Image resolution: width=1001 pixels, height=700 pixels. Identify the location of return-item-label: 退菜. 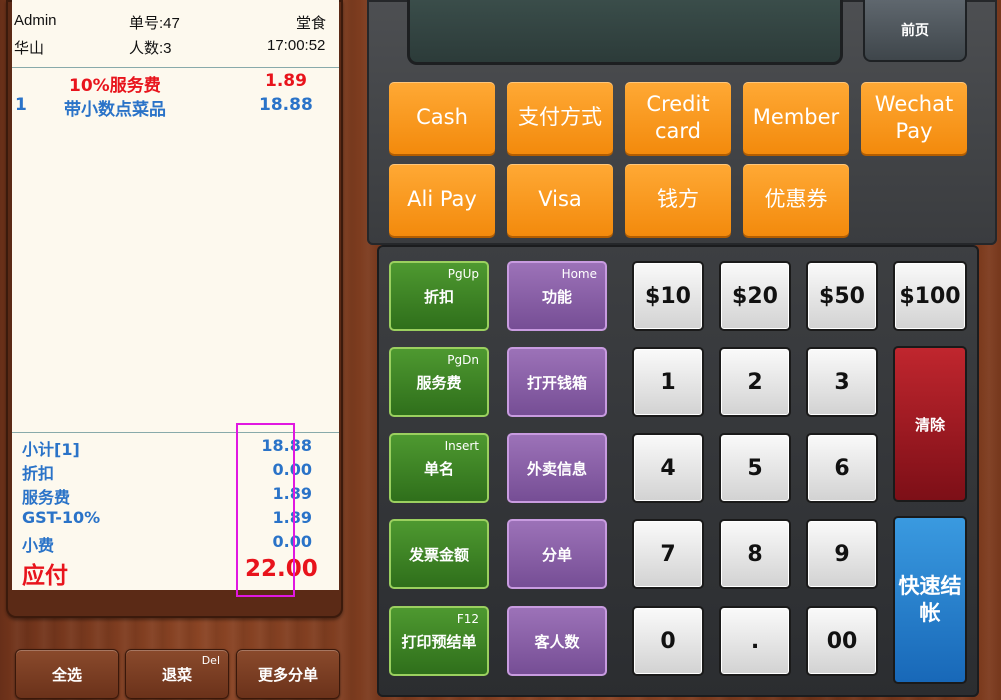
(176, 674).